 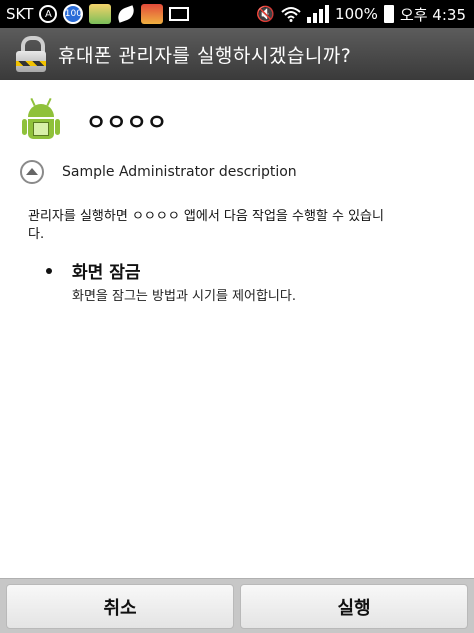 What do you see at coordinates (31, 54) in the screenshot?
I see `lock-icon` at bounding box center [31, 54].